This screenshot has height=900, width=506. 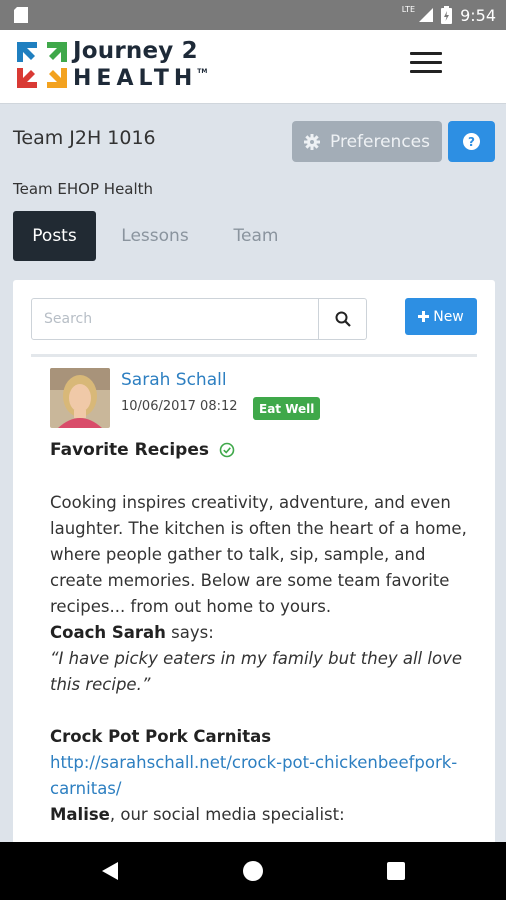 I want to click on app-header: Journey 2 HEALTHTM, so click(x=253, y=67).